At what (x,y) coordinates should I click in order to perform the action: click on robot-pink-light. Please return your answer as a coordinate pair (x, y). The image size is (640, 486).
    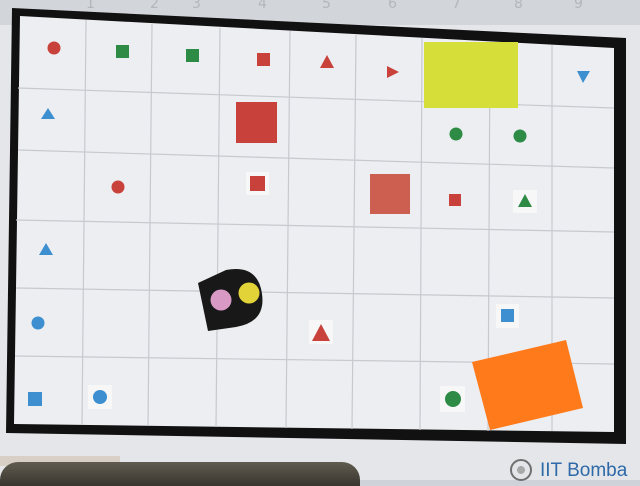
    Looking at the image, I should click on (221, 300).